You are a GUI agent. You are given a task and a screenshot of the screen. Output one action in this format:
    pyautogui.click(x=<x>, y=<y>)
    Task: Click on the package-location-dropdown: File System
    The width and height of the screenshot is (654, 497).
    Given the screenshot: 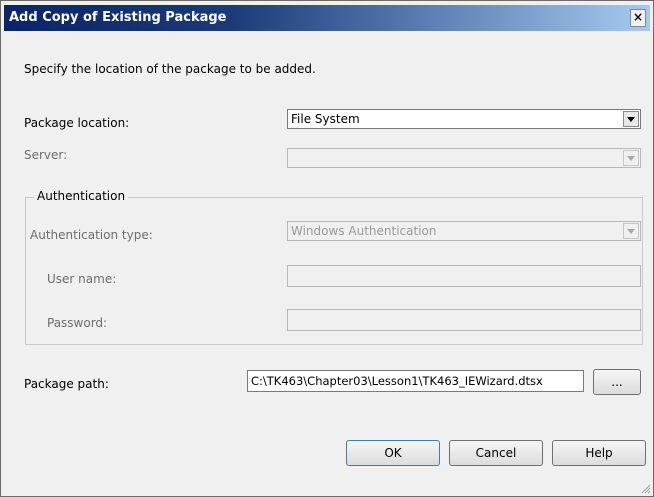 What is the action you would take?
    pyautogui.click(x=464, y=119)
    